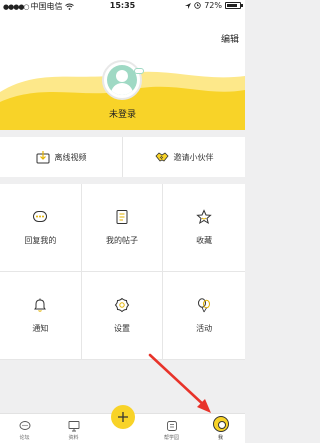 Image resolution: width=320 pixels, height=443 pixels. I want to click on tab-materials: 资料, so click(73, 428).